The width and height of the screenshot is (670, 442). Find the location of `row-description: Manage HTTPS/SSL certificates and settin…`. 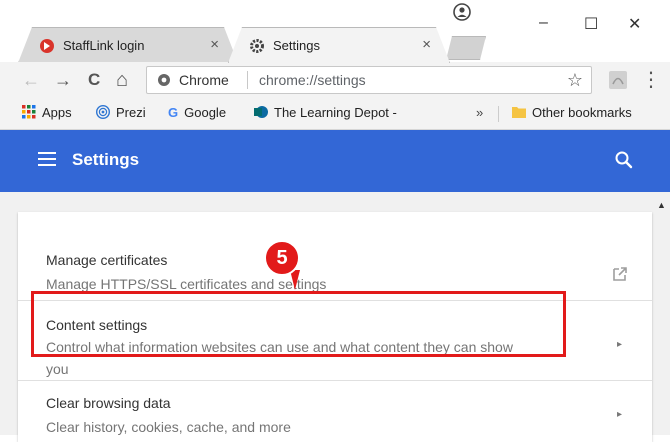

row-description: Manage HTTPS/SSL certificates and settin… is located at coordinates (186, 284).